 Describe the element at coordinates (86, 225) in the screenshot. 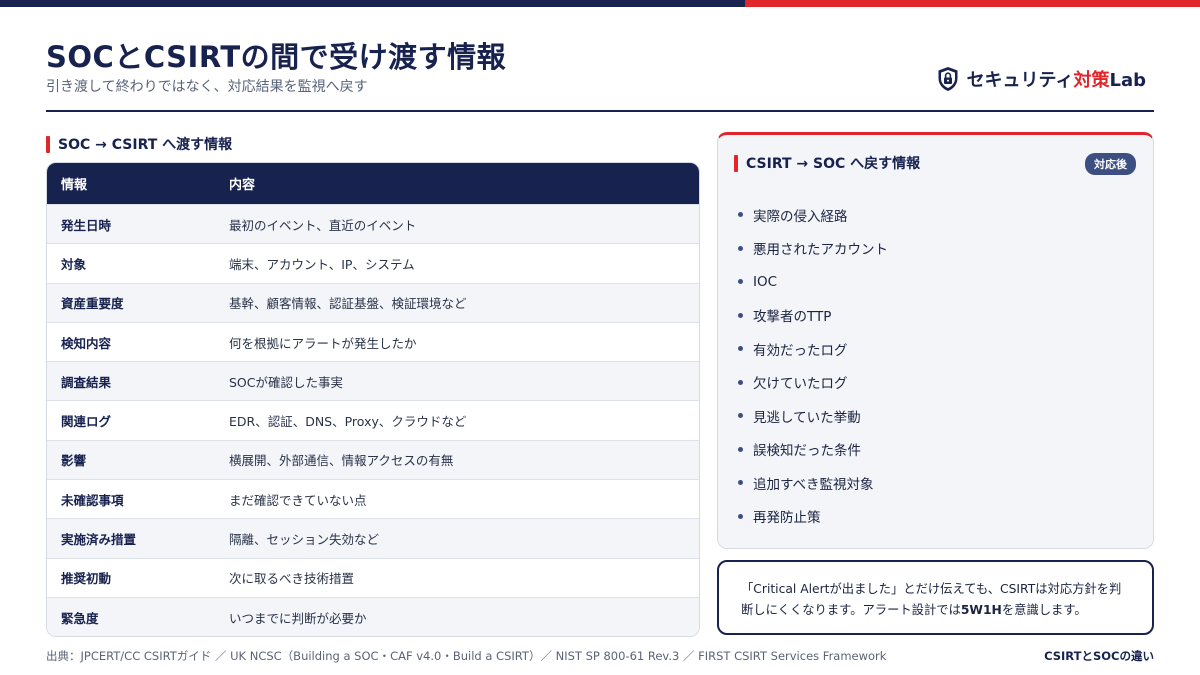

I see `row-label: 発生日時` at that location.